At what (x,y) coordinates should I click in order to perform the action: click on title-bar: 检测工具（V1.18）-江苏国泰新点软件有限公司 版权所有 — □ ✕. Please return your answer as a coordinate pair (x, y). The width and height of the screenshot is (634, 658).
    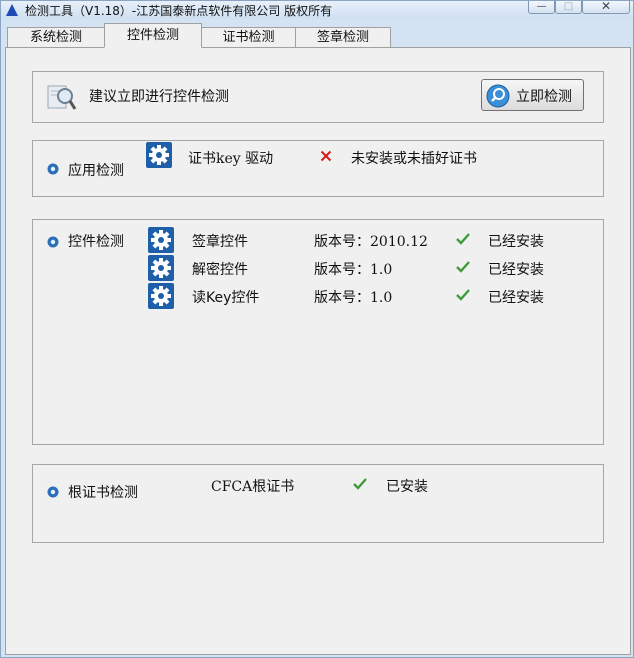
    Looking at the image, I should click on (317, 9).